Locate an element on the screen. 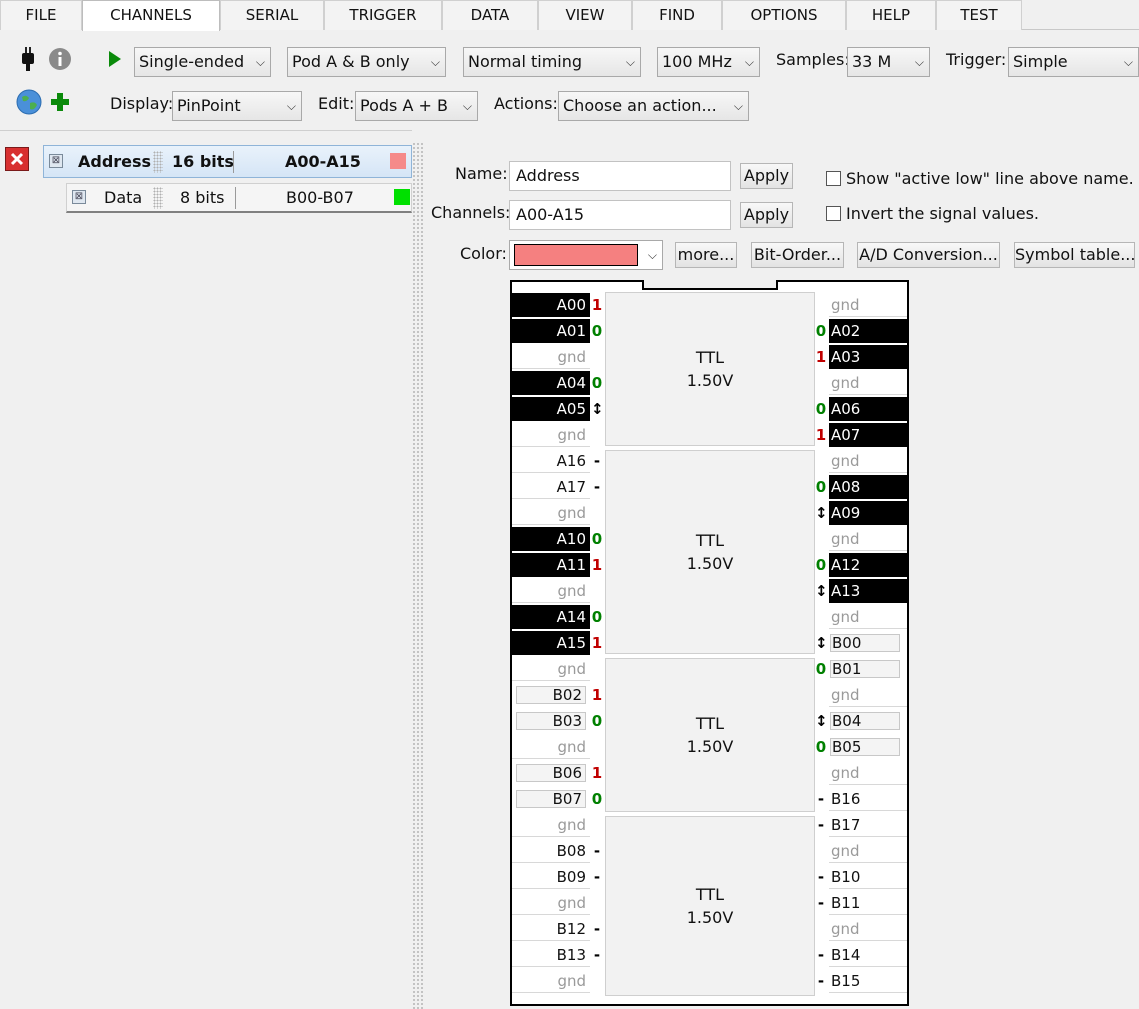 This screenshot has height=1009, width=1139. tab-serial: SERIAL is located at coordinates (272, 15).